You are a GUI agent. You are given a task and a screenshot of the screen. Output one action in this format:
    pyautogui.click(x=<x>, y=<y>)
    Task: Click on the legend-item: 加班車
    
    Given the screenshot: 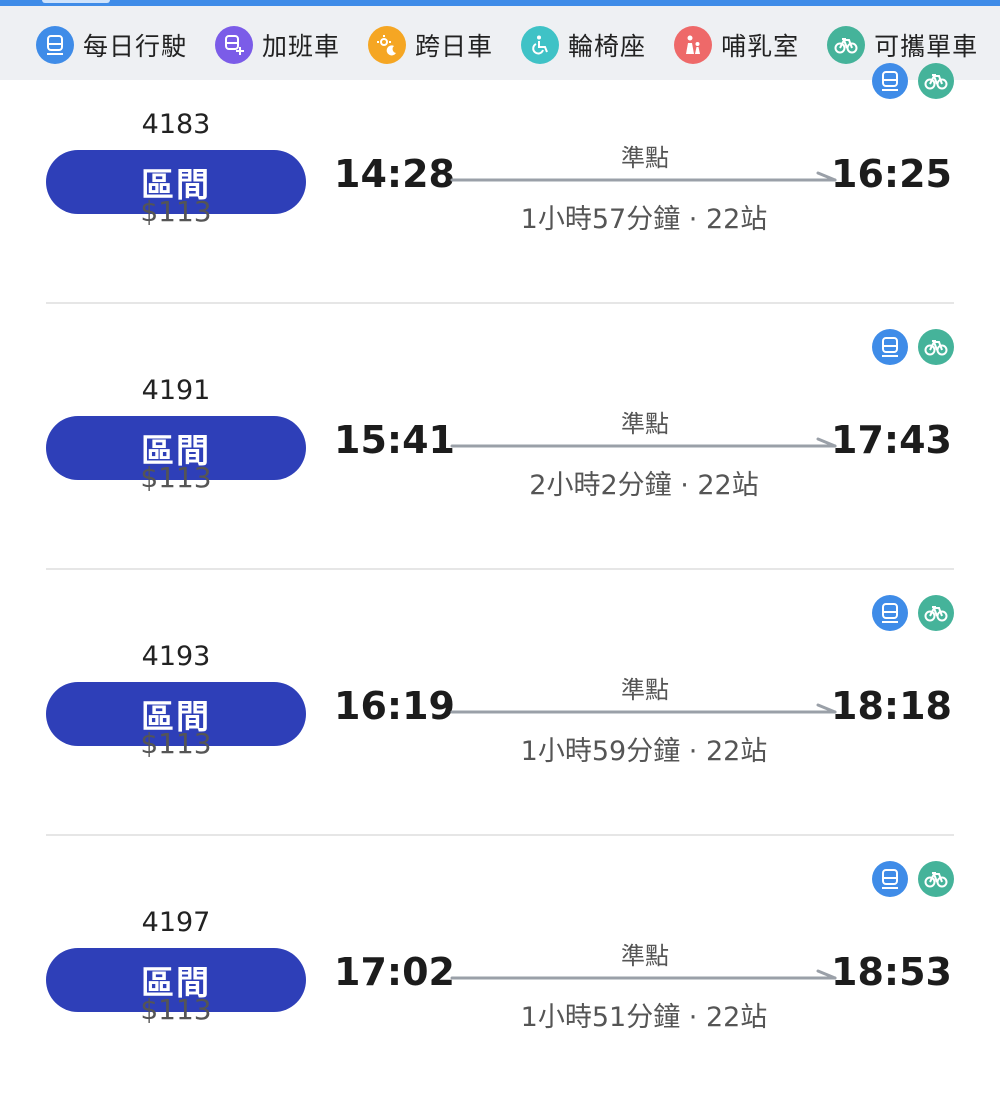 What is the action you would take?
    pyautogui.click(x=277, y=45)
    